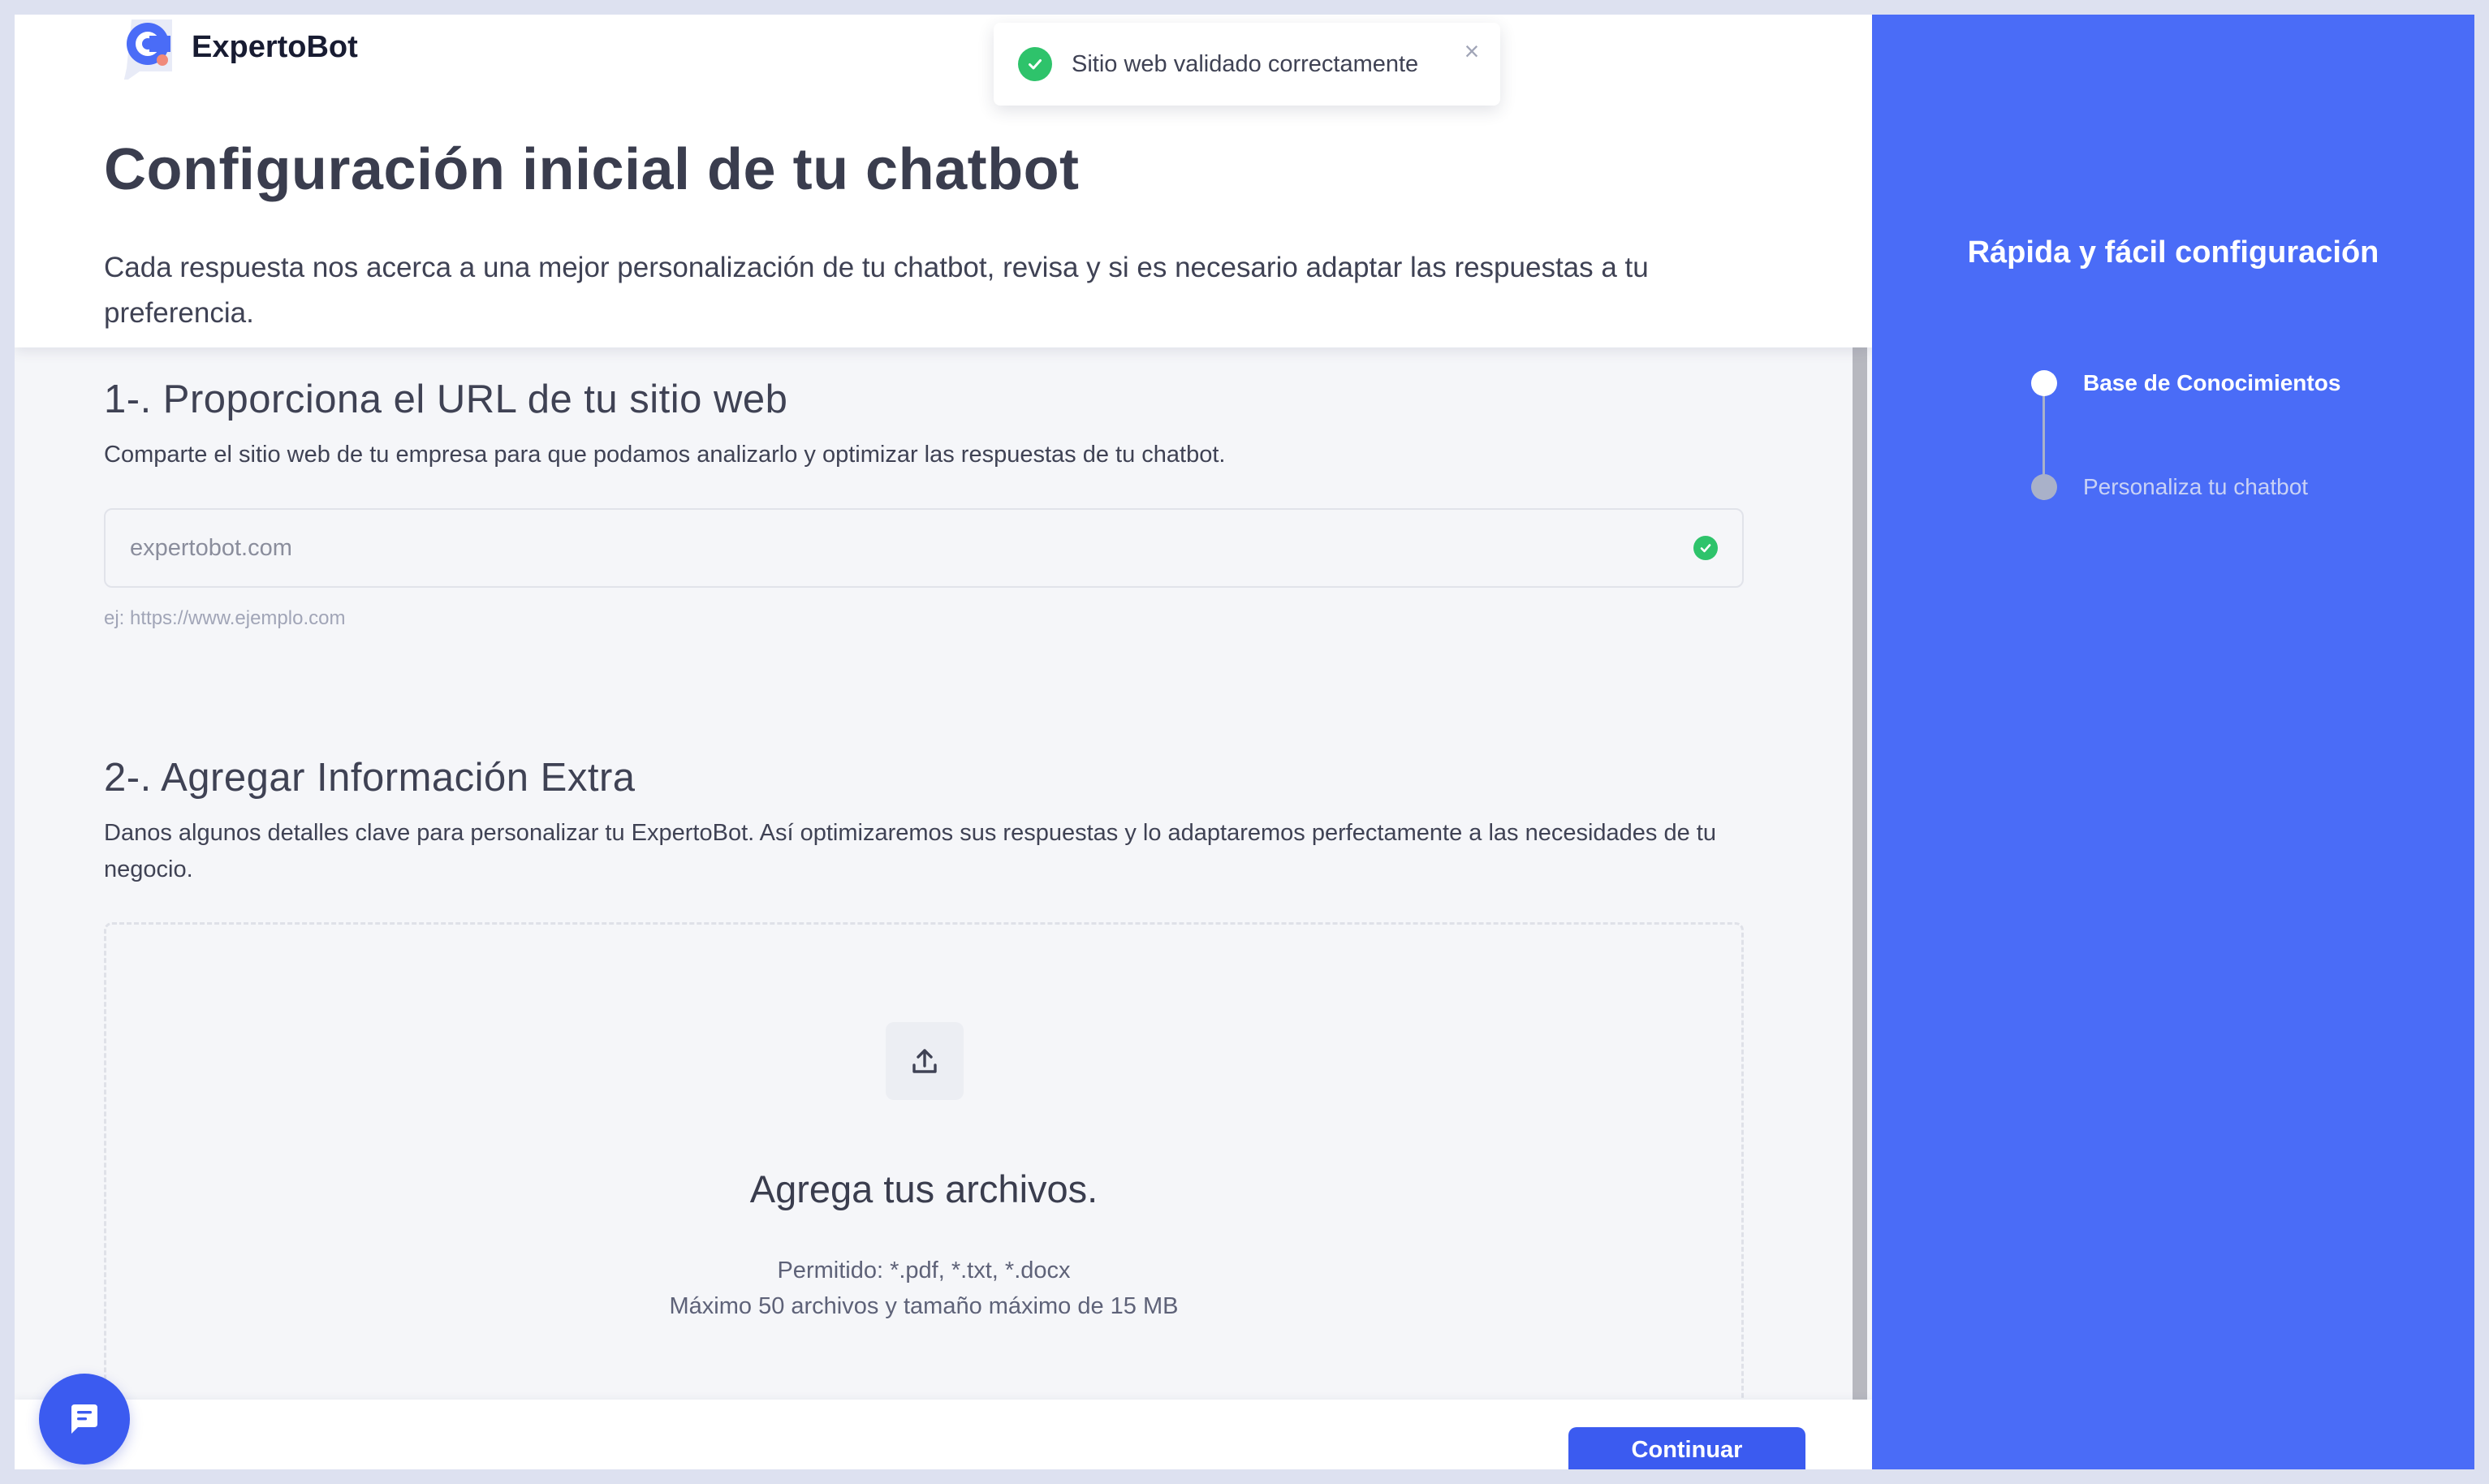  I want to click on url-hint: ej: https://www.ejemplo.com, so click(225, 618).